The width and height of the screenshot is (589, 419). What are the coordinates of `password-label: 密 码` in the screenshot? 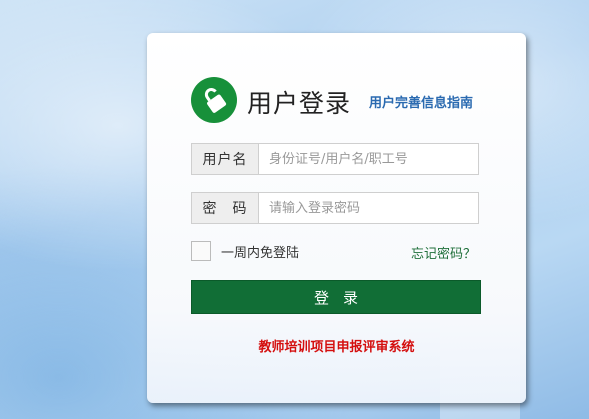 It's located at (225, 208).